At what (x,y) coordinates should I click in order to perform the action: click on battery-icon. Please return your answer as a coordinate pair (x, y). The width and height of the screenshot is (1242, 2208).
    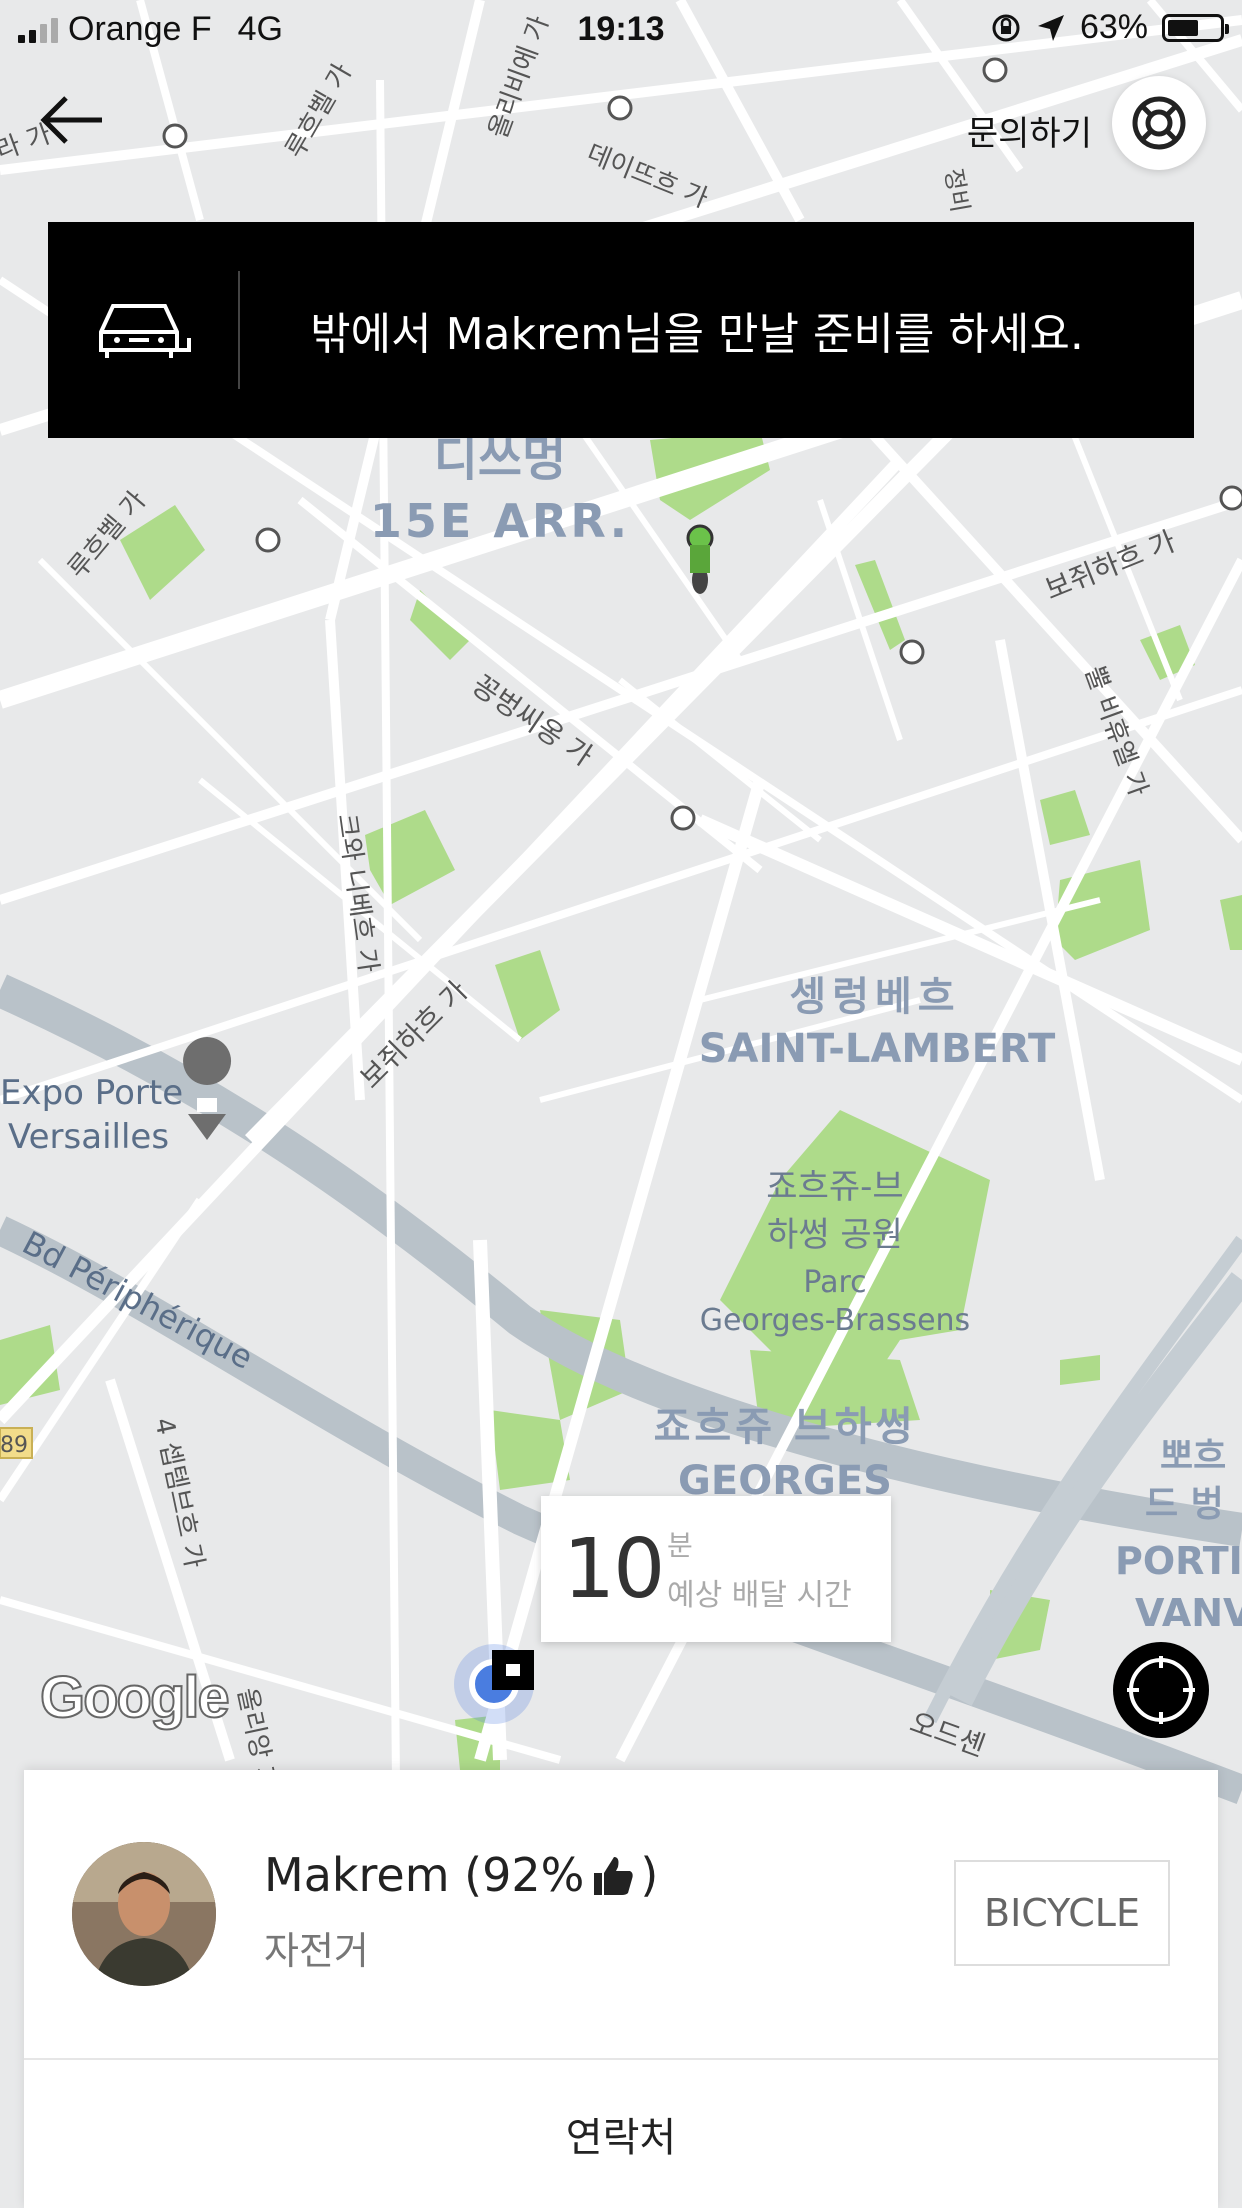
    Looking at the image, I should click on (1195, 27).